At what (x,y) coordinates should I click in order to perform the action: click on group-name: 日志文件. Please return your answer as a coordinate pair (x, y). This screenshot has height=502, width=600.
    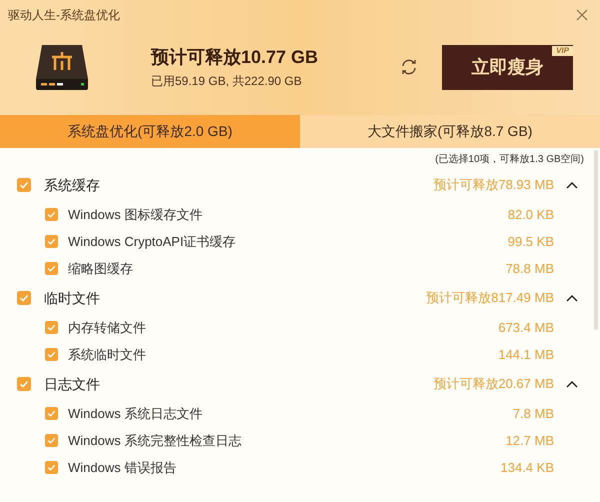
    Looking at the image, I should click on (72, 384).